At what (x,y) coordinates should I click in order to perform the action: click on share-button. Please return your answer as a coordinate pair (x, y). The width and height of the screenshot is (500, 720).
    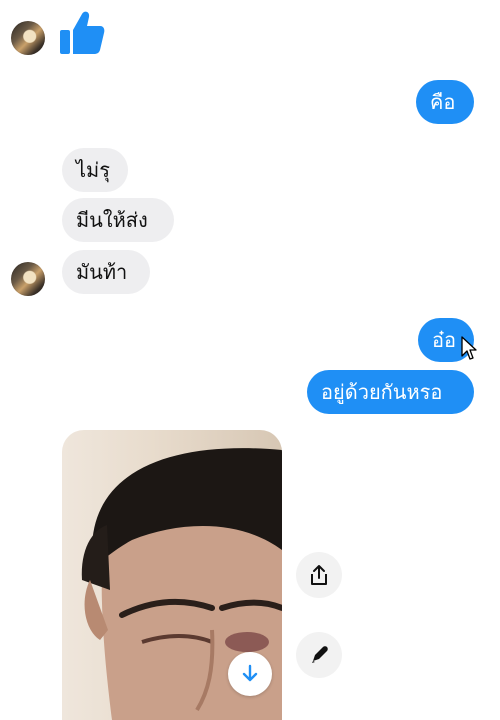
    Looking at the image, I should click on (319, 575).